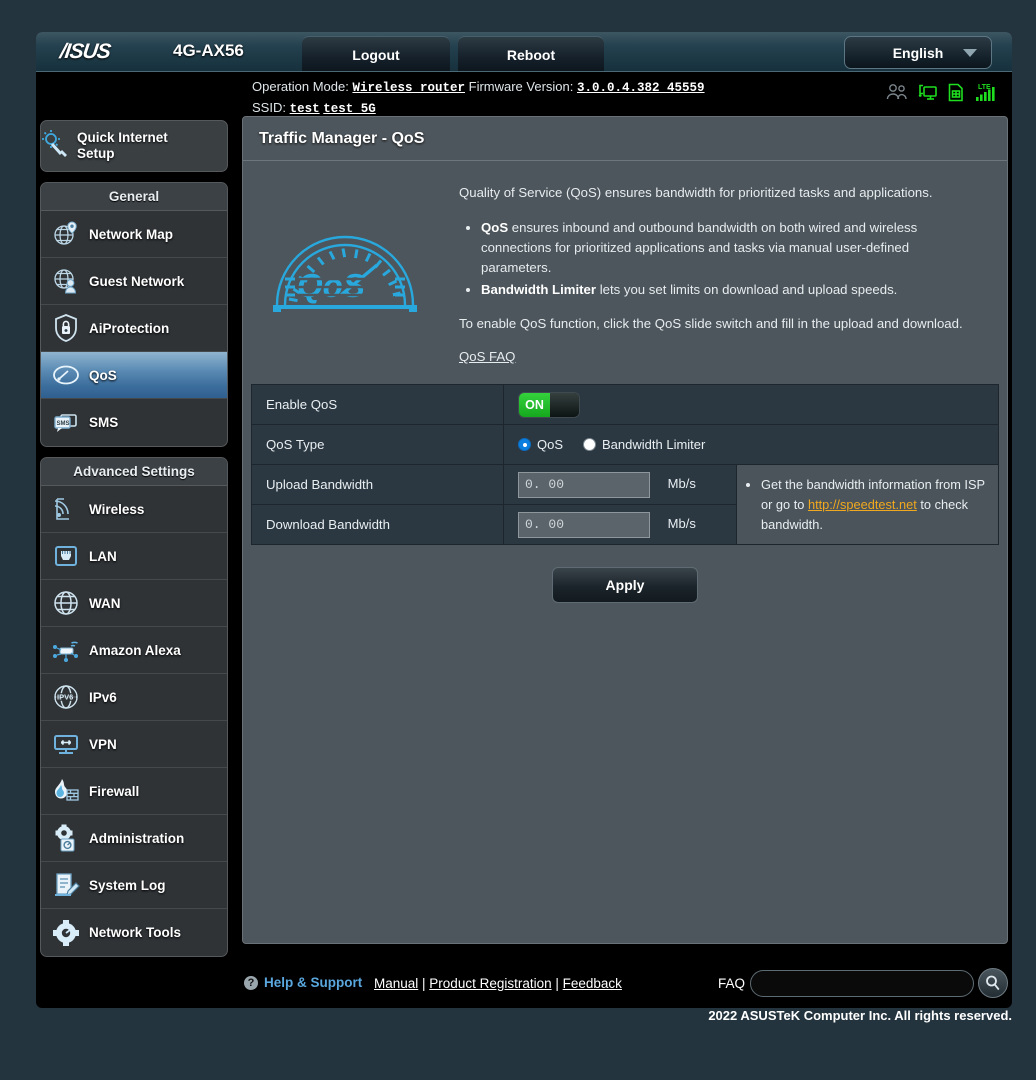  What do you see at coordinates (345, 263) in the screenshot?
I see `qos-speedometer-logo: QoS` at bounding box center [345, 263].